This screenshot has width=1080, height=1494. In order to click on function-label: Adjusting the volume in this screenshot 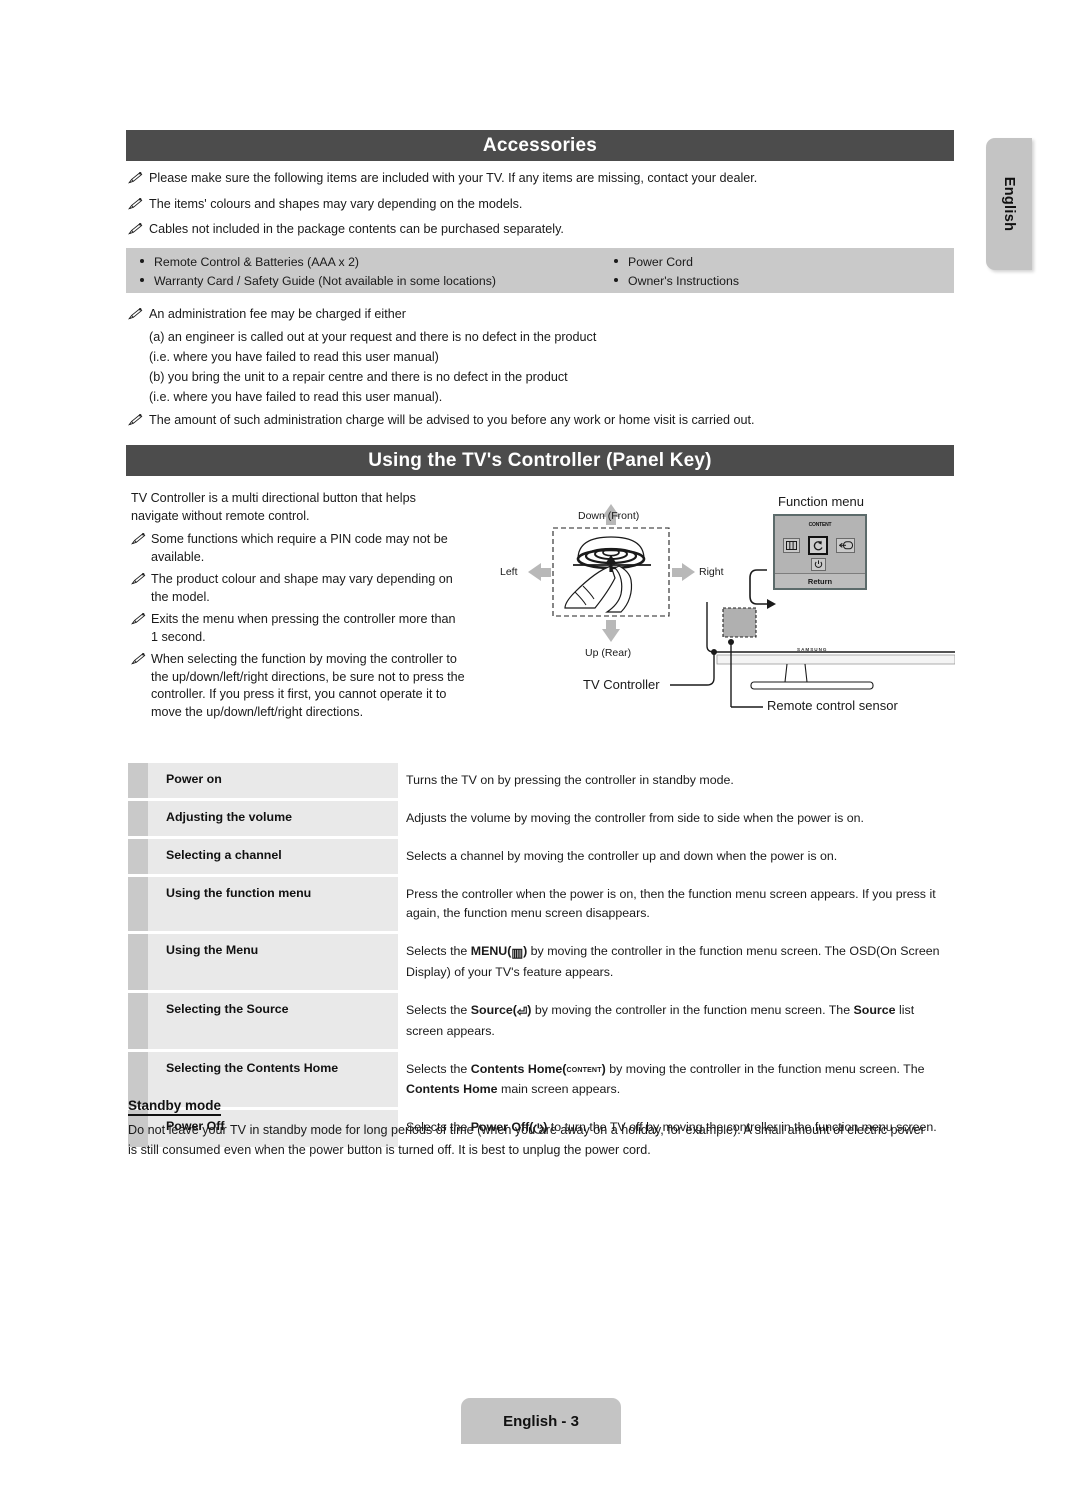, I will do `click(263, 818)`.